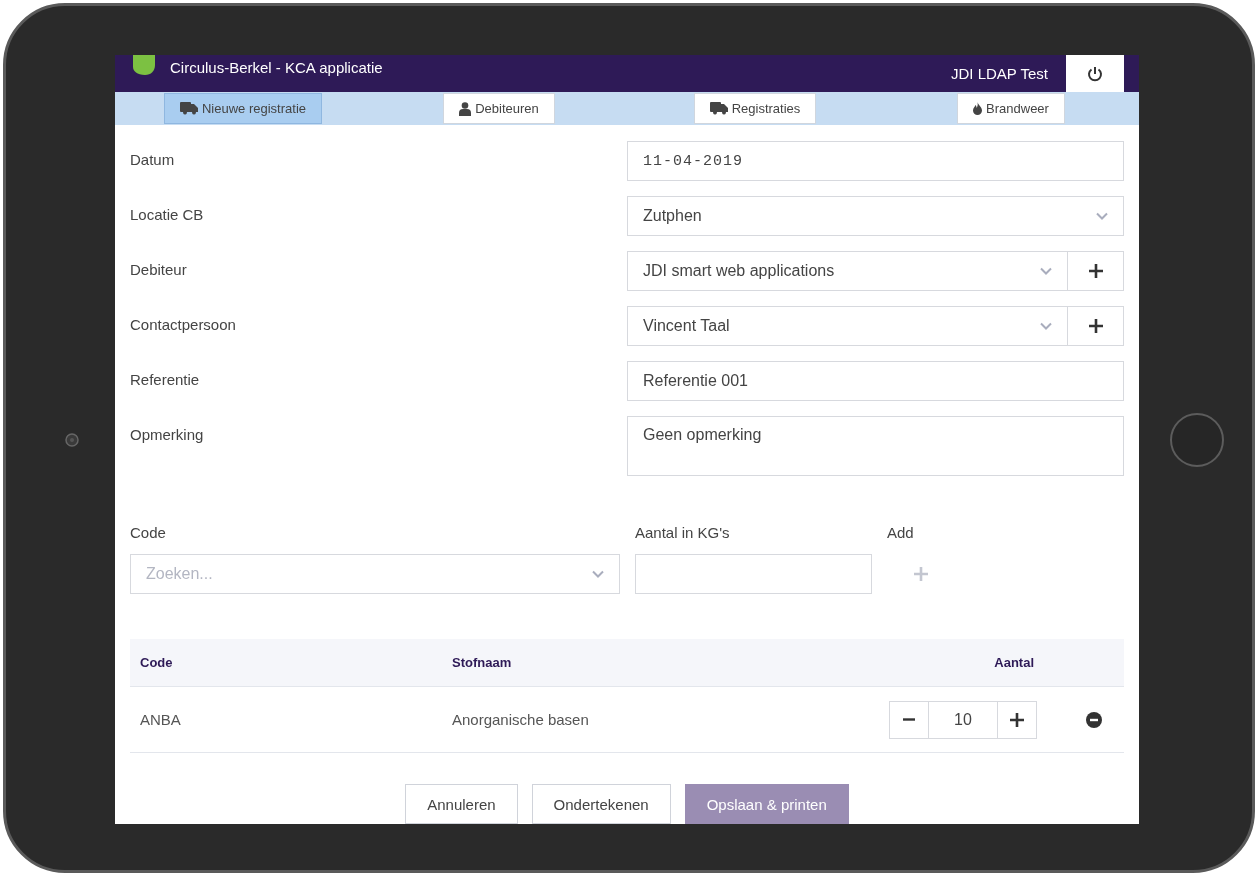 Image resolution: width=1258 pixels, height=876 pixels. What do you see at coordinates (183, 325) in the screenshot?
I see `field-label: Contactpersoon` at bounding box center [183, 325].